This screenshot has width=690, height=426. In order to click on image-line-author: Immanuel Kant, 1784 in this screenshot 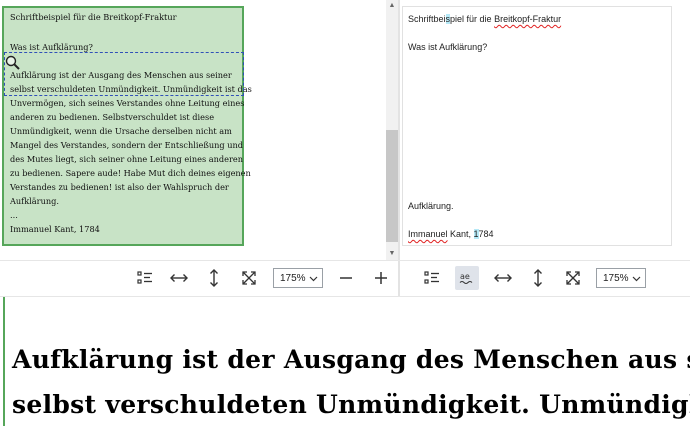, I will do `click(55, 229)`.